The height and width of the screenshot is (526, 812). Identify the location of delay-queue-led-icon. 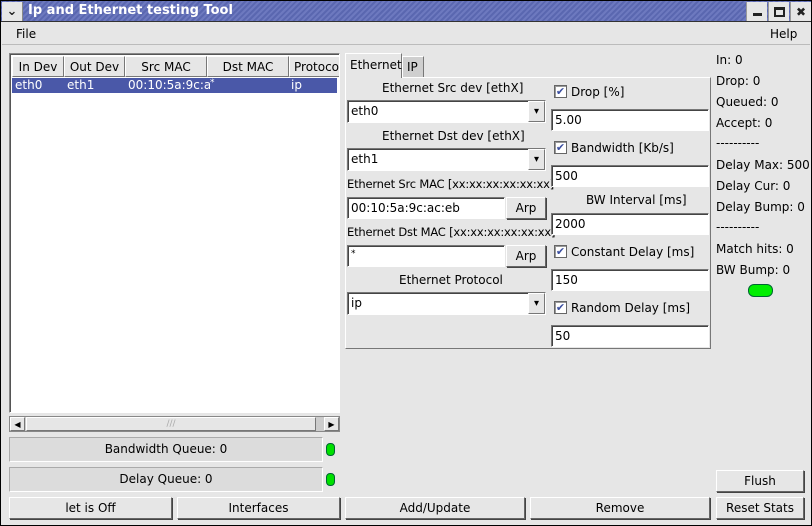
(330, 479).